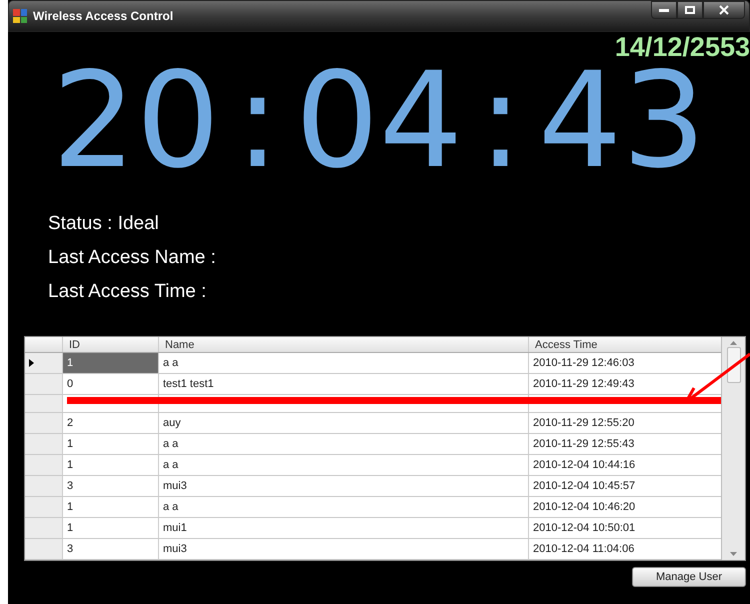  What do you see at coordinates (733, 554) in the screenshot?
I see `scroll-down-icon` at bounding box center [733, 554].